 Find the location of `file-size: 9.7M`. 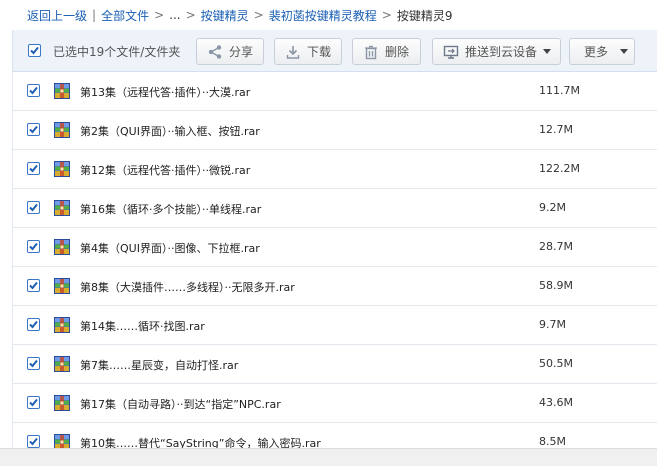

file-size: 9.7M is located at coordinates (552, 324).